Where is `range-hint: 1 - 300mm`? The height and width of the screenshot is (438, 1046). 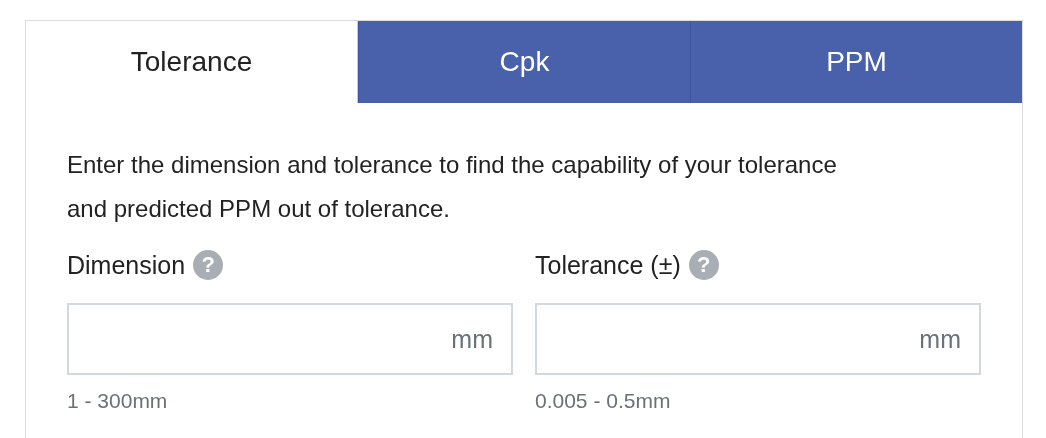
range-hint: 1 - 300mm is located at coordinates (118, 401).